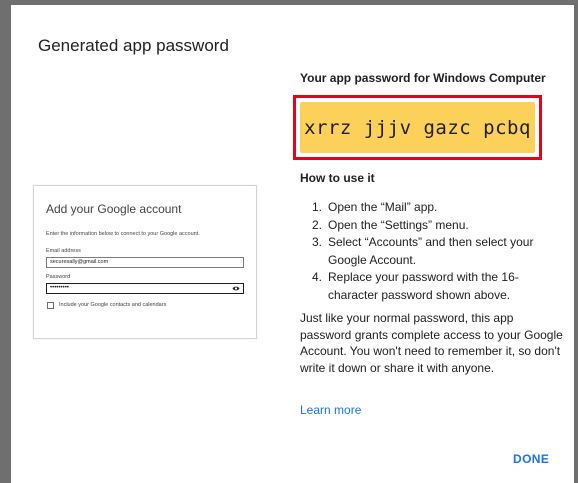  I want to click on password-heading: Your app password for Windows Computer, so click(423, 78).